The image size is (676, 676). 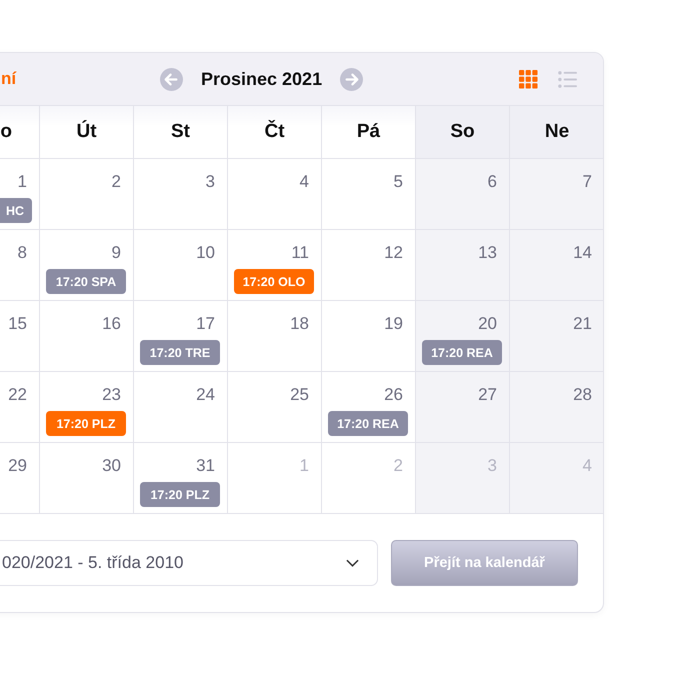 I want to click on day-number: 21, so click(x=582, y=324).